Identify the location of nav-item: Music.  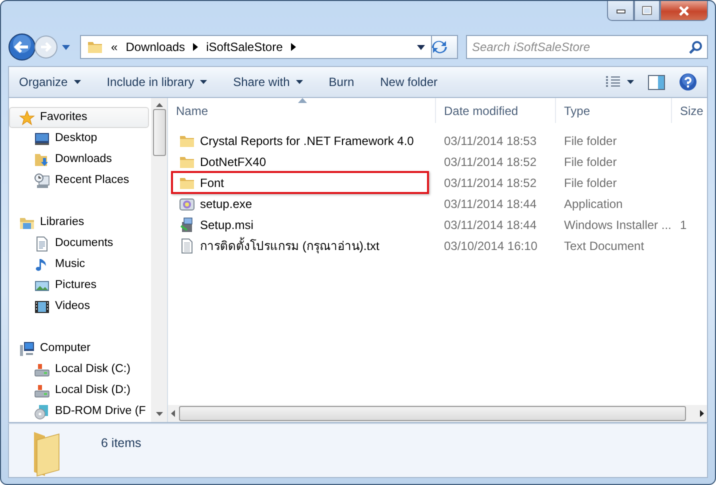
(79, 264).